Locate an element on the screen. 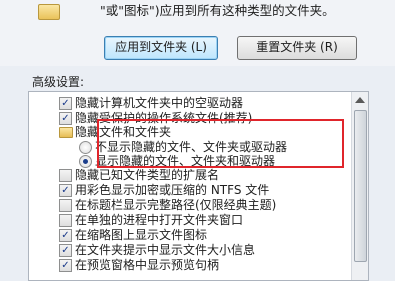 This screenshot has width=395, height=281. apply-to-folders-button: 应用到文件夹 (L) is located at coordinates (161, 48).